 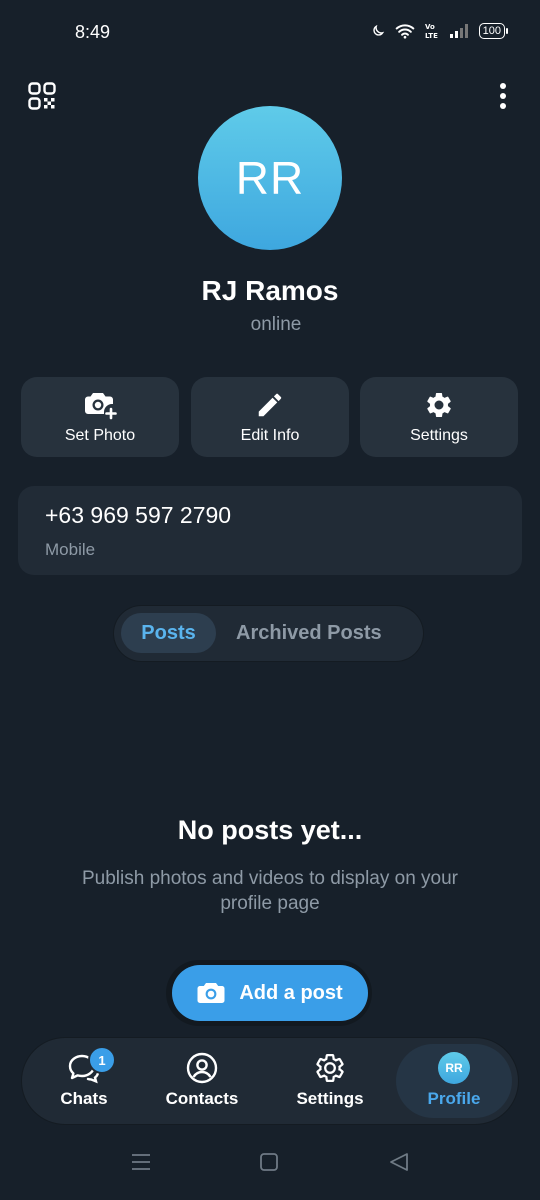 I want to click on set-photo-button: Set Photo, so click(x=100, y=417).